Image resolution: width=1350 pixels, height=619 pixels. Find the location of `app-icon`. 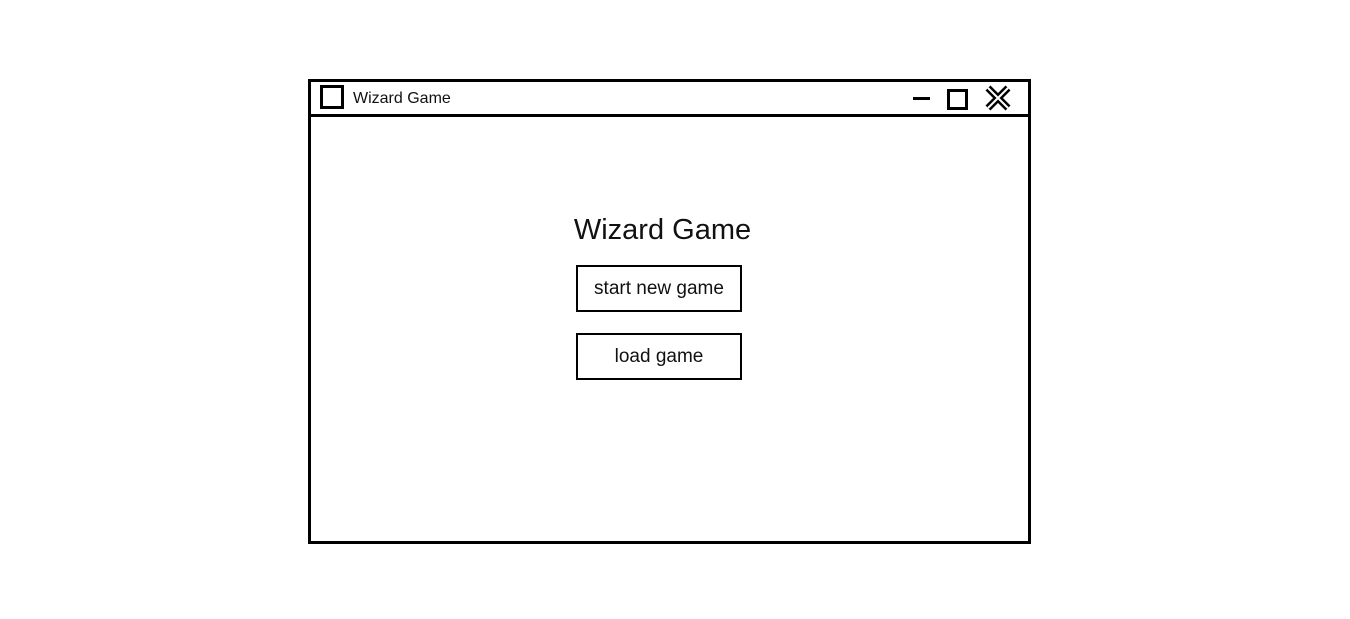

app-icon is located at coordinates (332, 97).